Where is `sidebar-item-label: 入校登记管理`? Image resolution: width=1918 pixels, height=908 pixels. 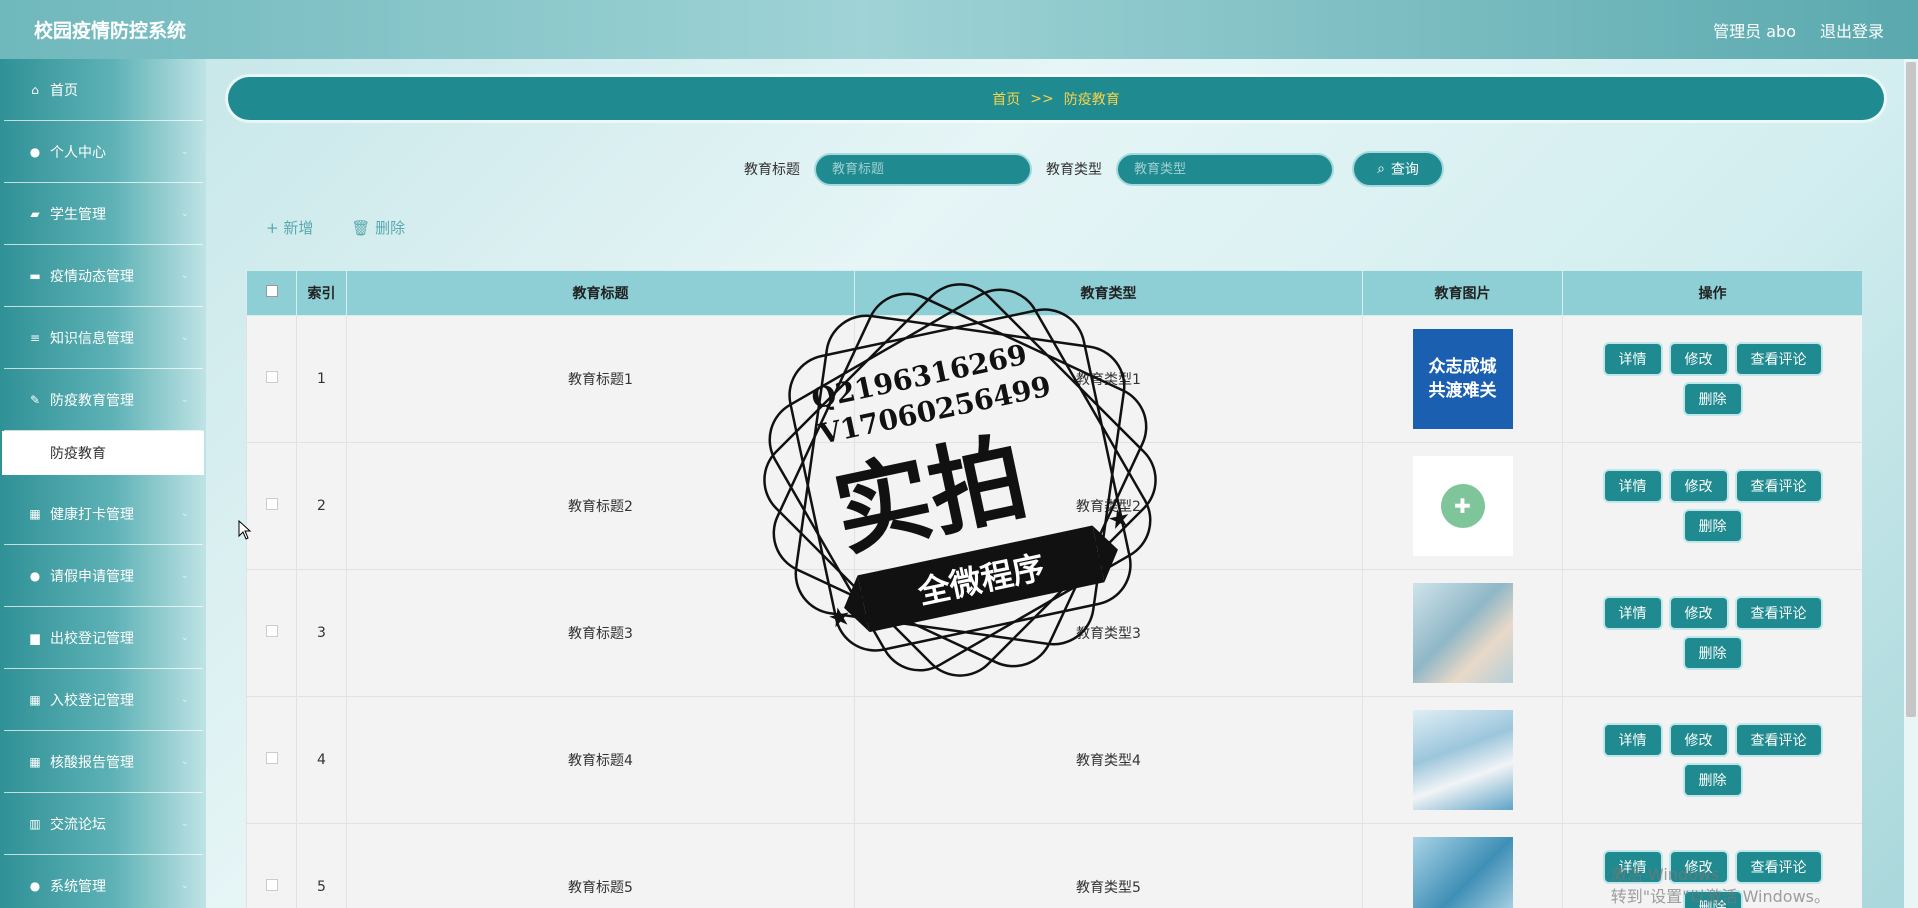 sidebar-item-label: 入校登记管理 is located at coordinates (92, 700).